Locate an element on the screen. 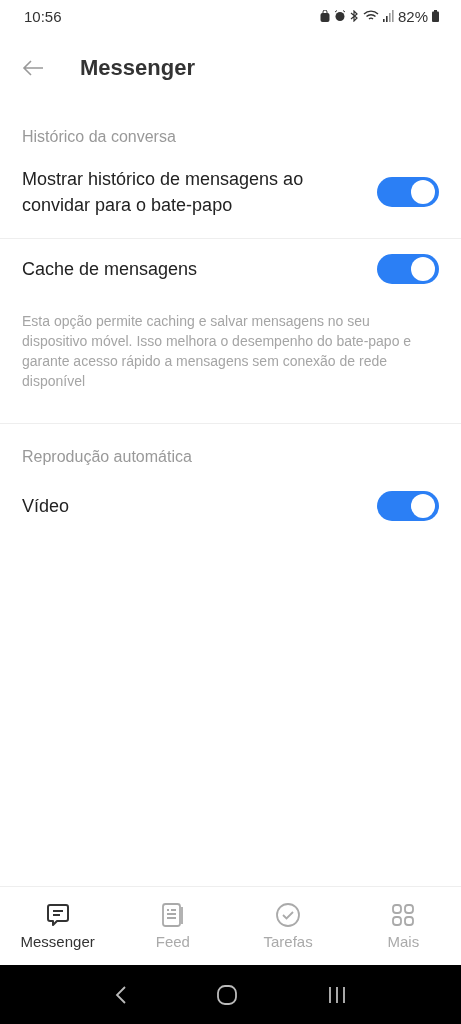 The image size is (461, 1024). setting-label: Mostrar histórico de mensagens ao convidar para o bate-papo is located at coordinates (163, 192).